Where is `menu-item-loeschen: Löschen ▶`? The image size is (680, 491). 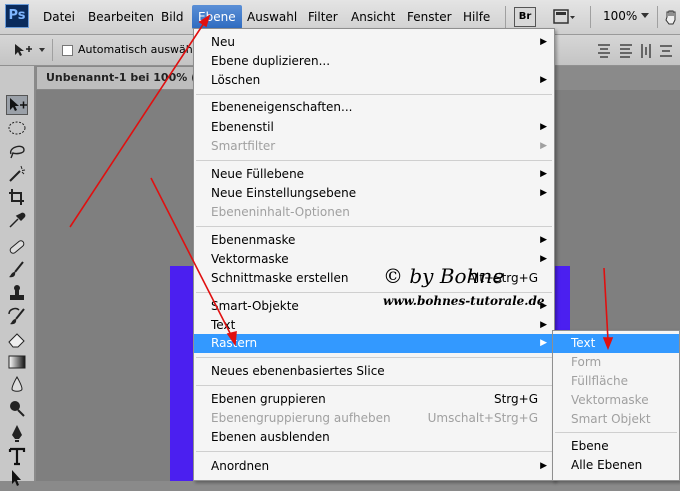 menu-item-loeschen: Löschen ▶ is located at coordinates (374, 80).